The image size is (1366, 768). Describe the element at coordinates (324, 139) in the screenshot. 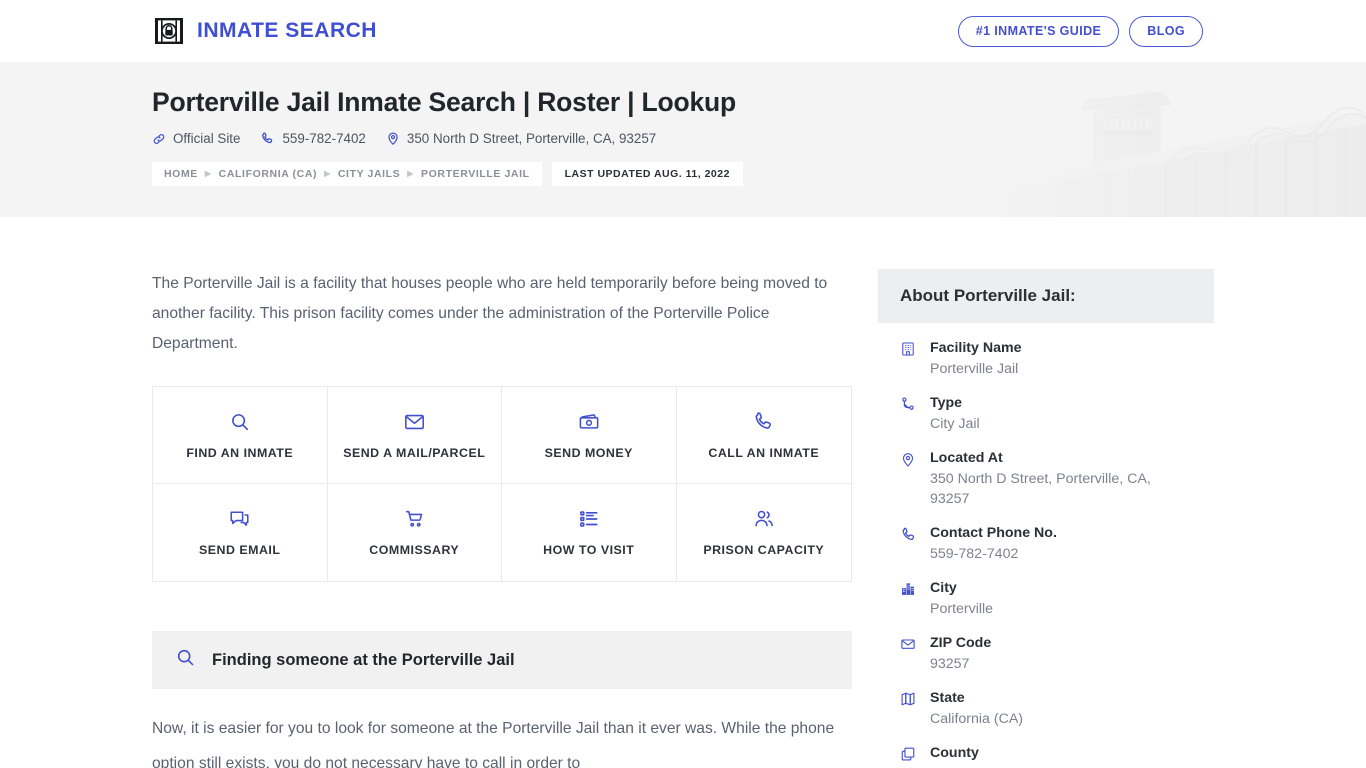

I see `hero-phone-label: 559-782-7402` at that location.